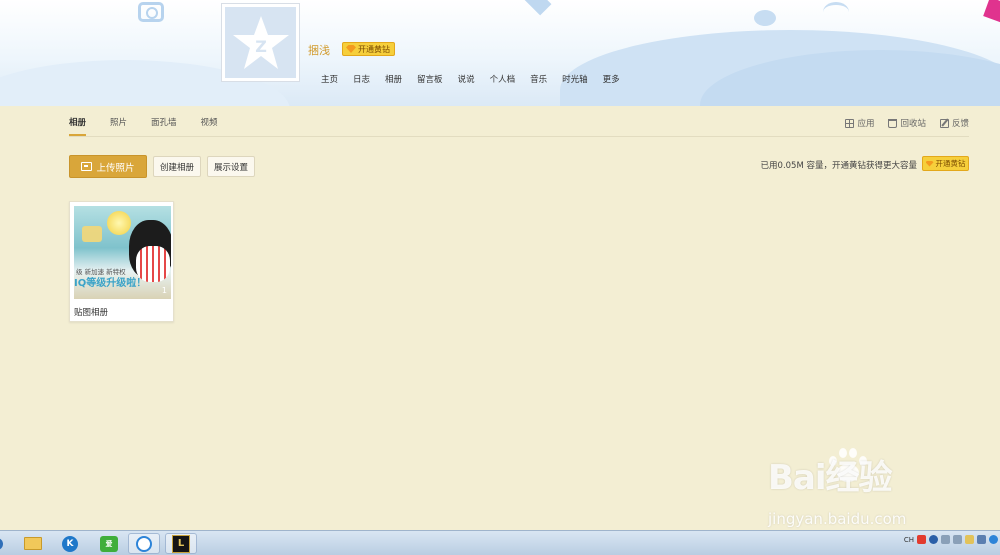 This screenshot has height=555, width=1000. I want to click on taskbar-browser, so click(144, 543).